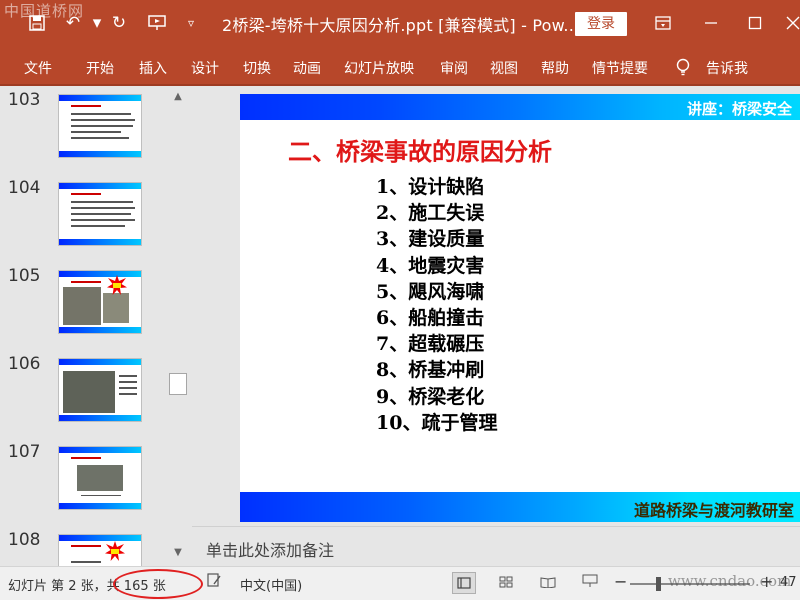 The width and height of the screenshot is (800, 600). What do you see at coordinates (658, 584) in the screenshot?
I see `zoom-slider-handle` at bounding box center [658, 584].